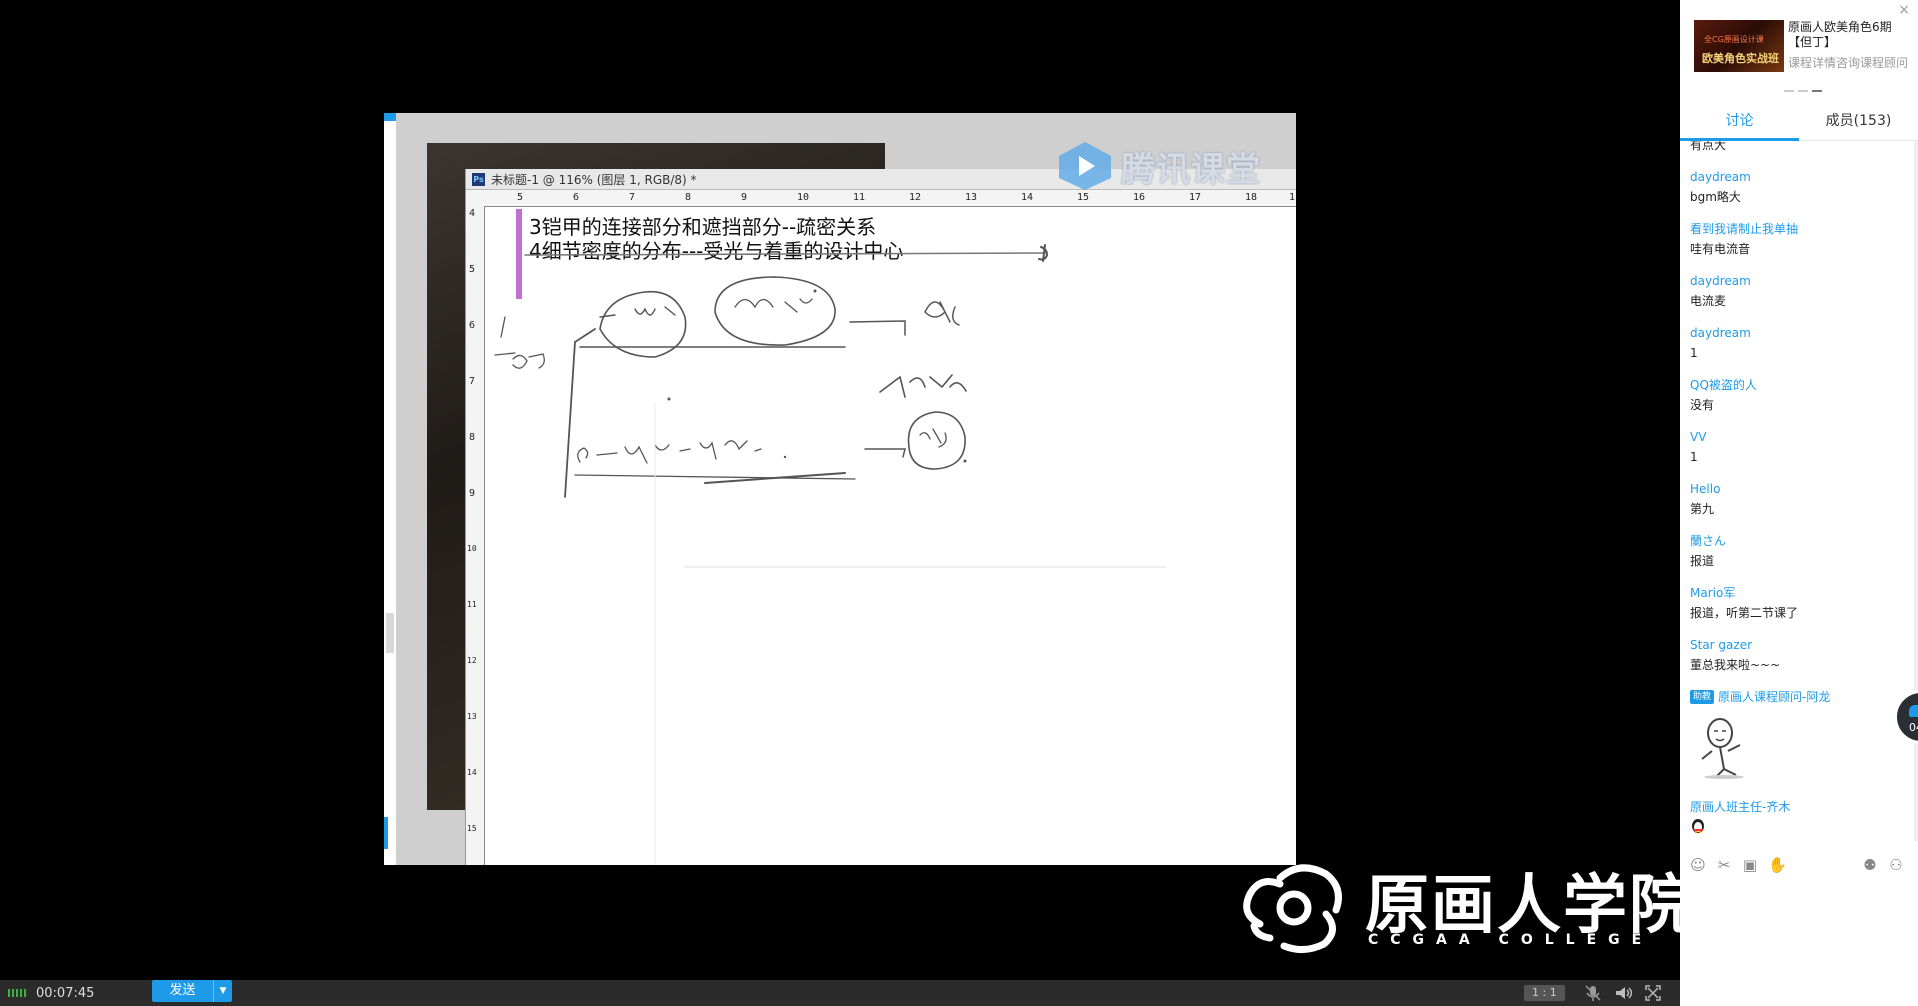 The width and height of the screenshot is (1918, 1006). Describe the element at coordinates (1722, 748) in the screenshot. I see `sticker-image` at that location.